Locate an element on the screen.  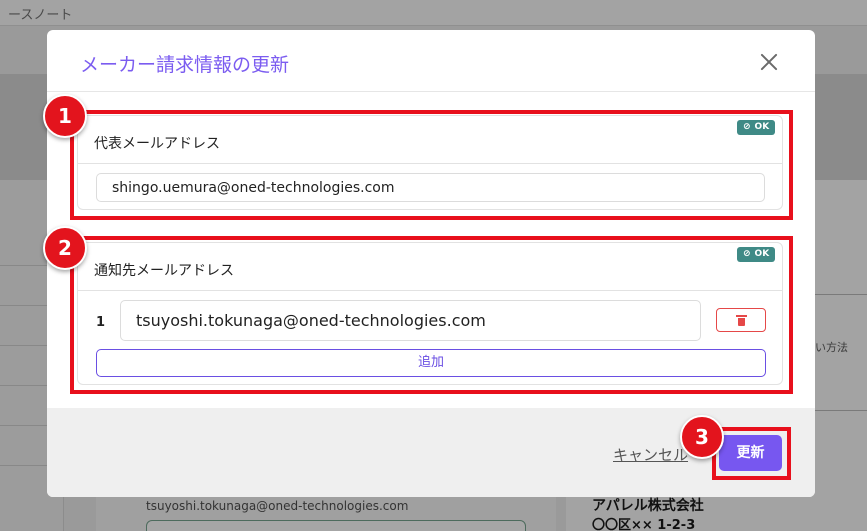
background-email-text: tsuyoshi.tokunaga@oned-technologies.com is located at coordinates (277, 506).